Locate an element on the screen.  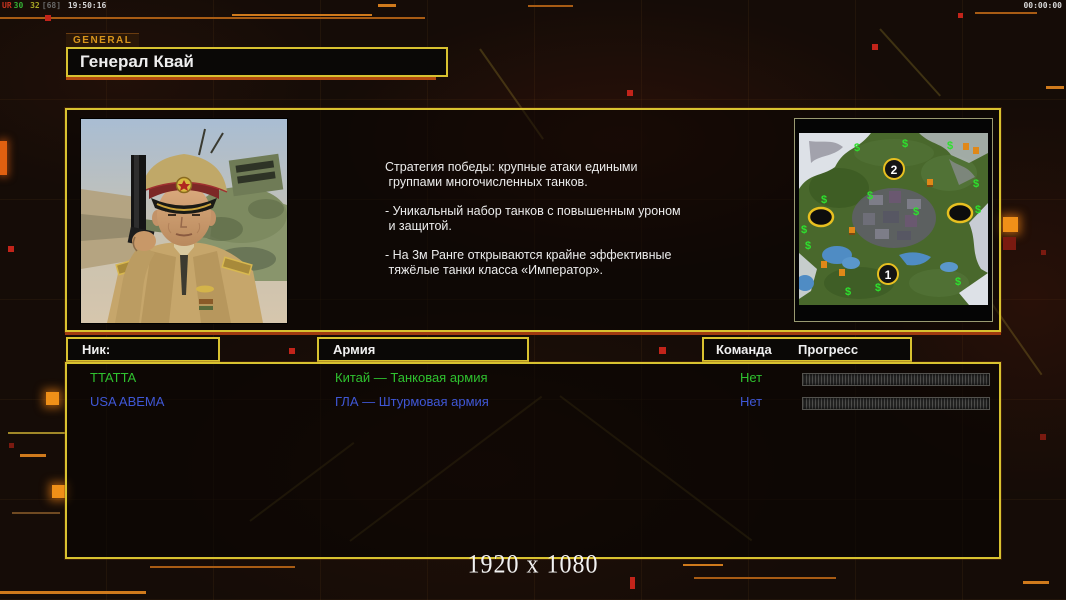
panel-divider is located at coordinates (533, 333).